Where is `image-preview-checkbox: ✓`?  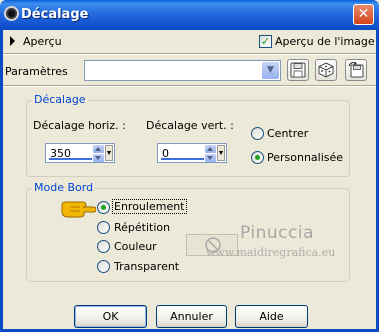 image-preview-checkbox: ✓ is located at coordinates (265, 41).